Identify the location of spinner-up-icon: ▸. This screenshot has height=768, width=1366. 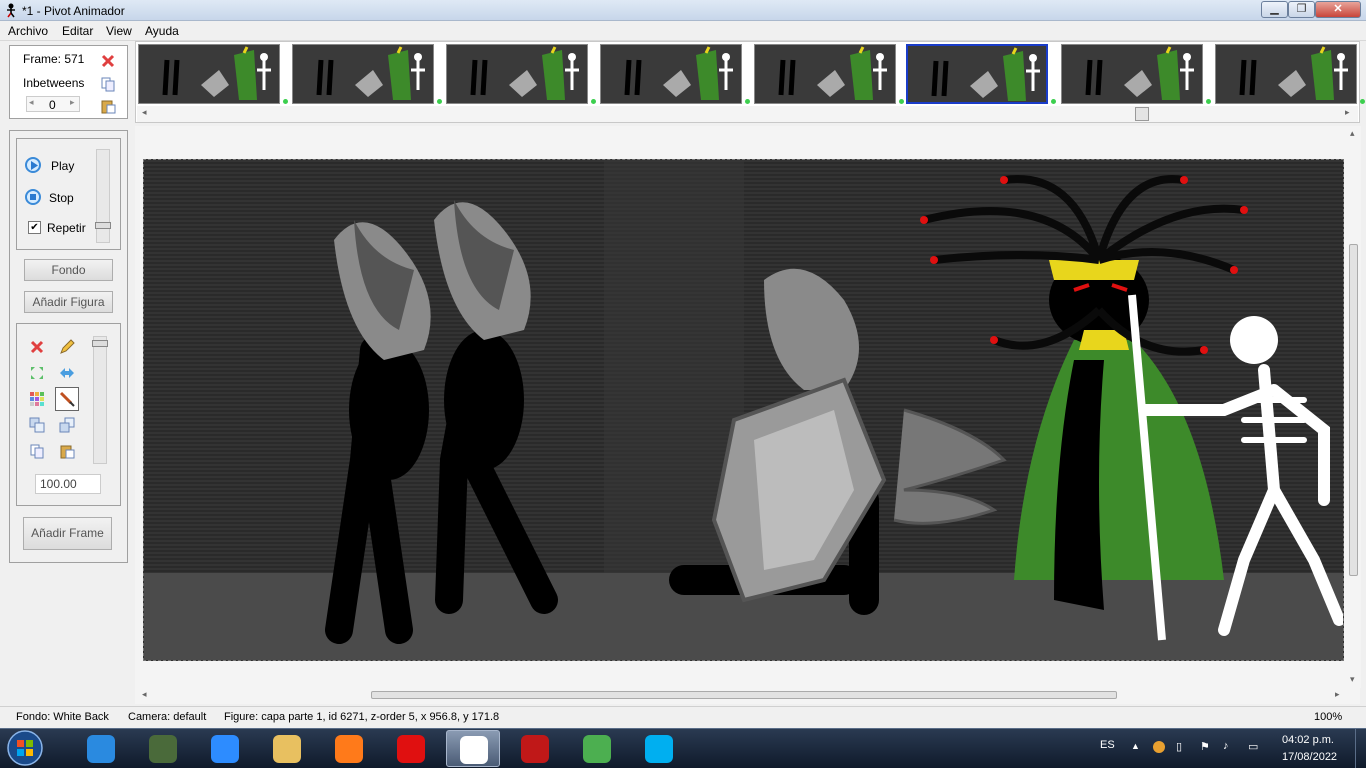
(72, 102).